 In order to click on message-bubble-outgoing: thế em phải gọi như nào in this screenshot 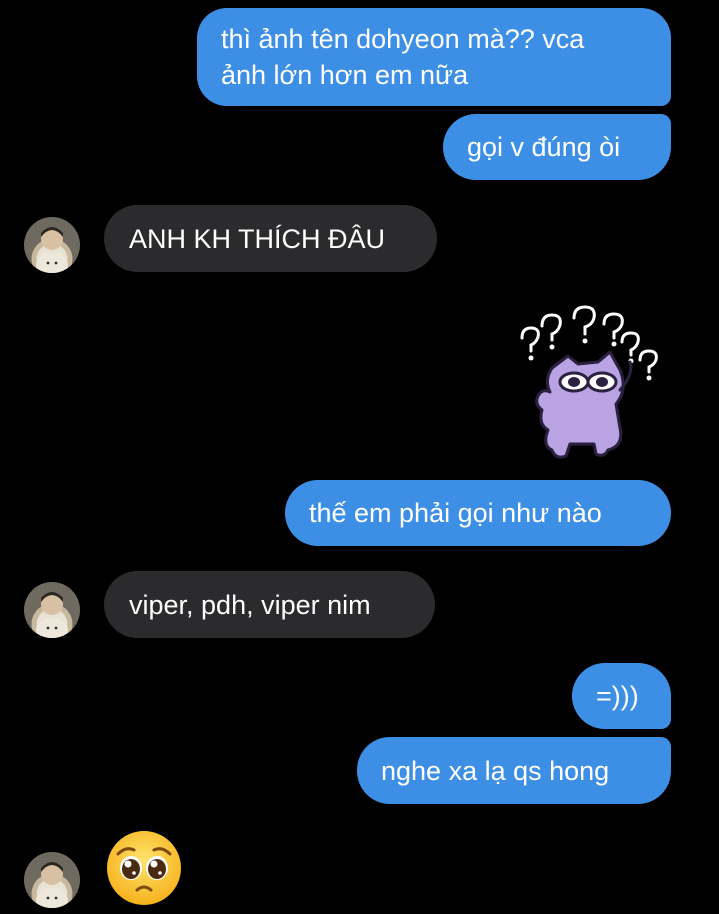, I will do `click(478, 513)`.